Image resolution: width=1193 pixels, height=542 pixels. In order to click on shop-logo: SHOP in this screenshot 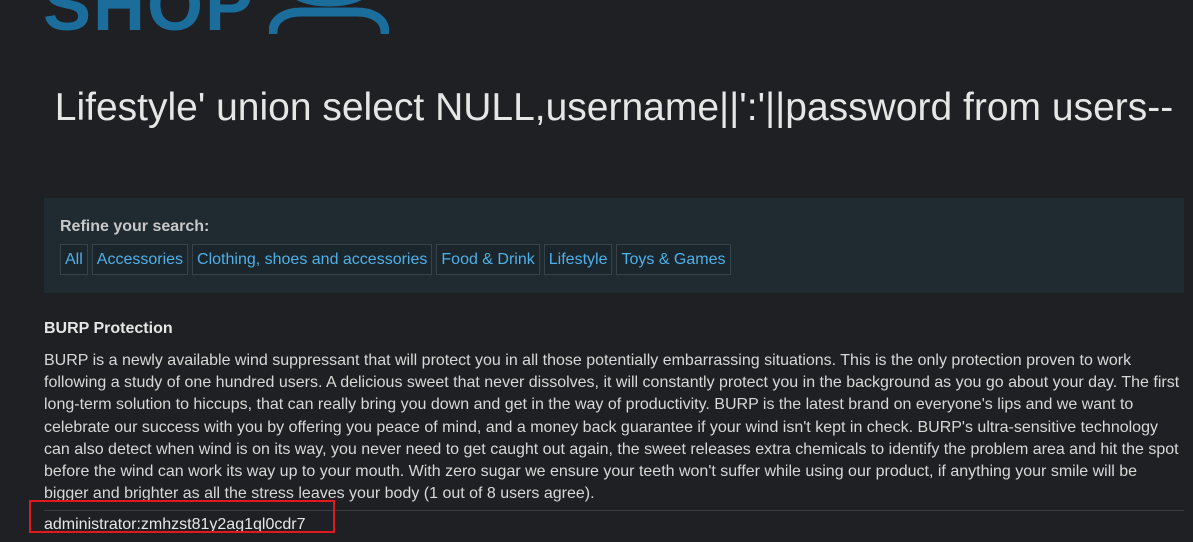, I will do `click(216, 17)`.